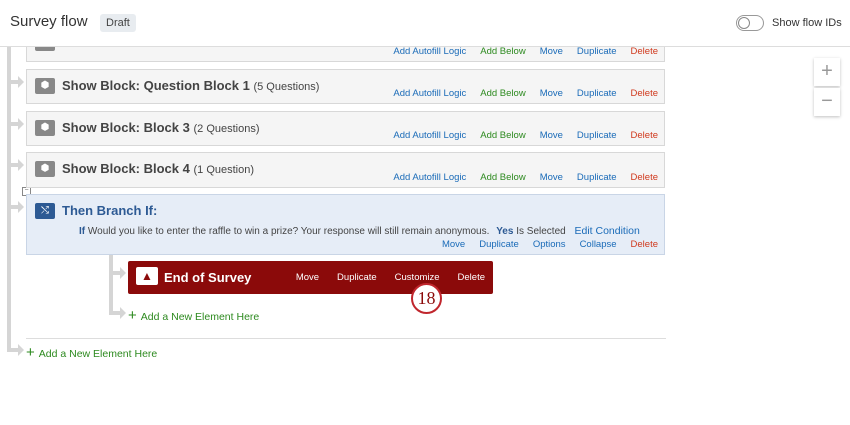 This screenshot has height=425, width=850. Describe the element at coordinates (49, 21) in the screenshot. I see `page-title: Survey flow` at that location.